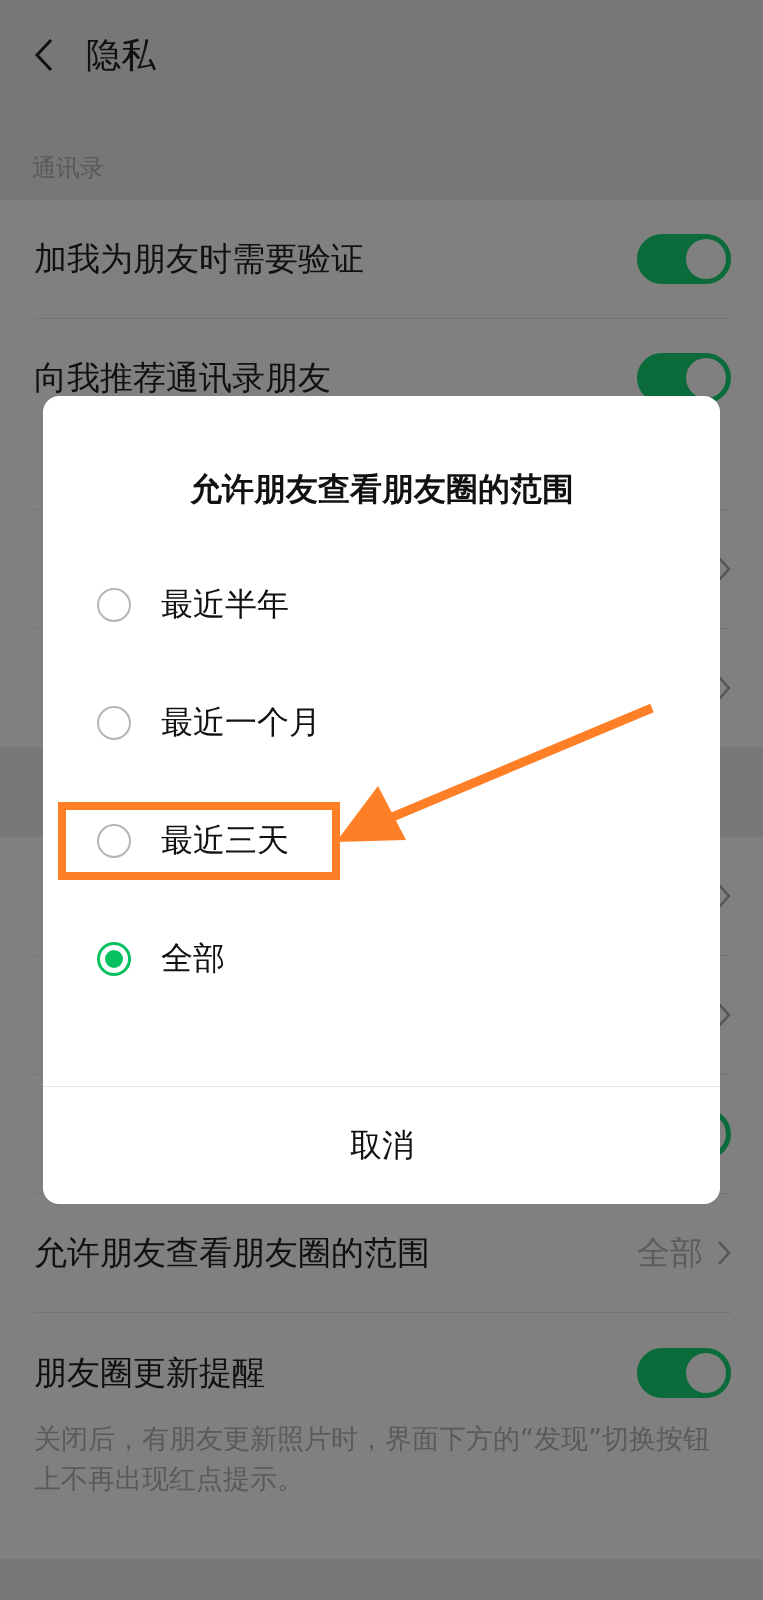 This screenshot has height=1600, width=763. Describe the element at coordinates (381, 489) in the screenshot. I see `dialog-title: 允许朋友查看朋友圈的范围` at that location.